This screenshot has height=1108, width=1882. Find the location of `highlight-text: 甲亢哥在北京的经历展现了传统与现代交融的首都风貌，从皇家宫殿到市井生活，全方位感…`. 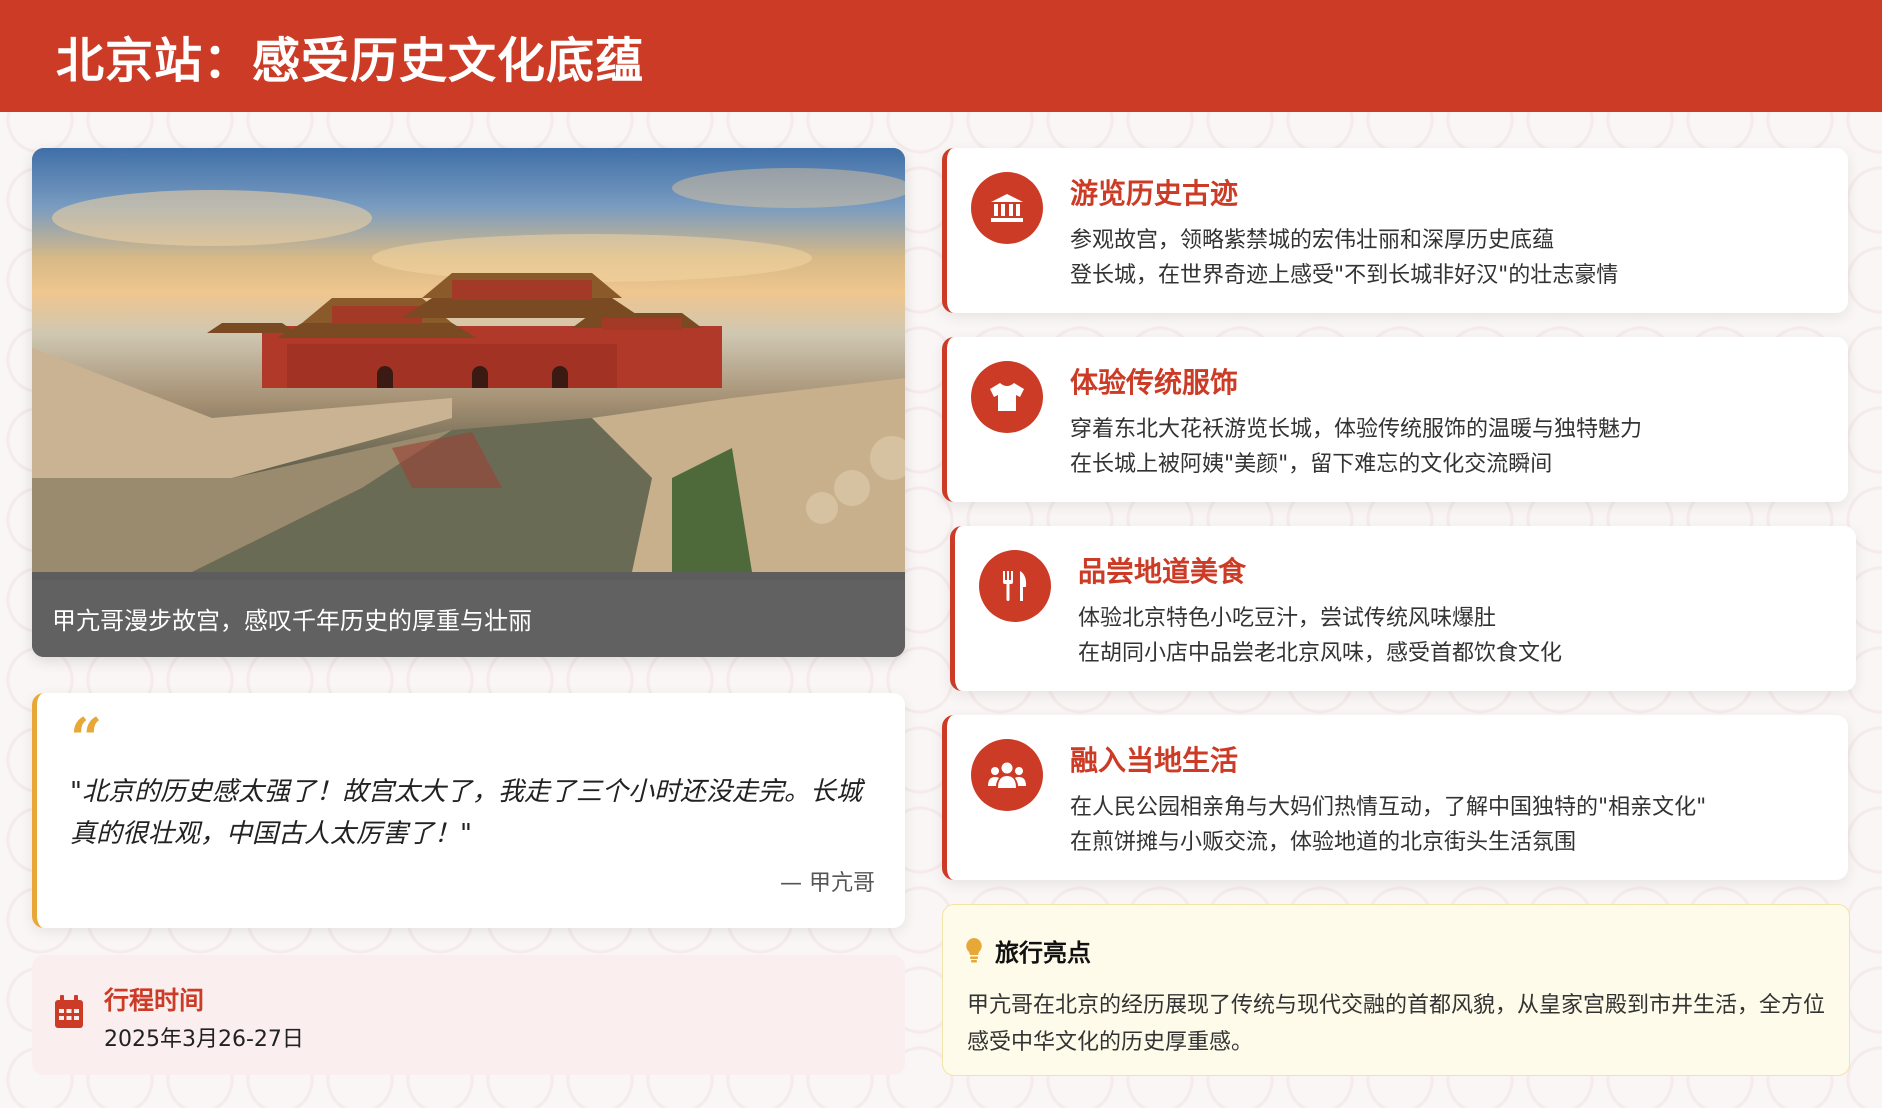

highlight-text: 甲亢哥在北京的经历展现了传统与现代交融的首都风貌，从皇家宫殿到市井生活，全方位感… is located at coordinates (1396, 1024).